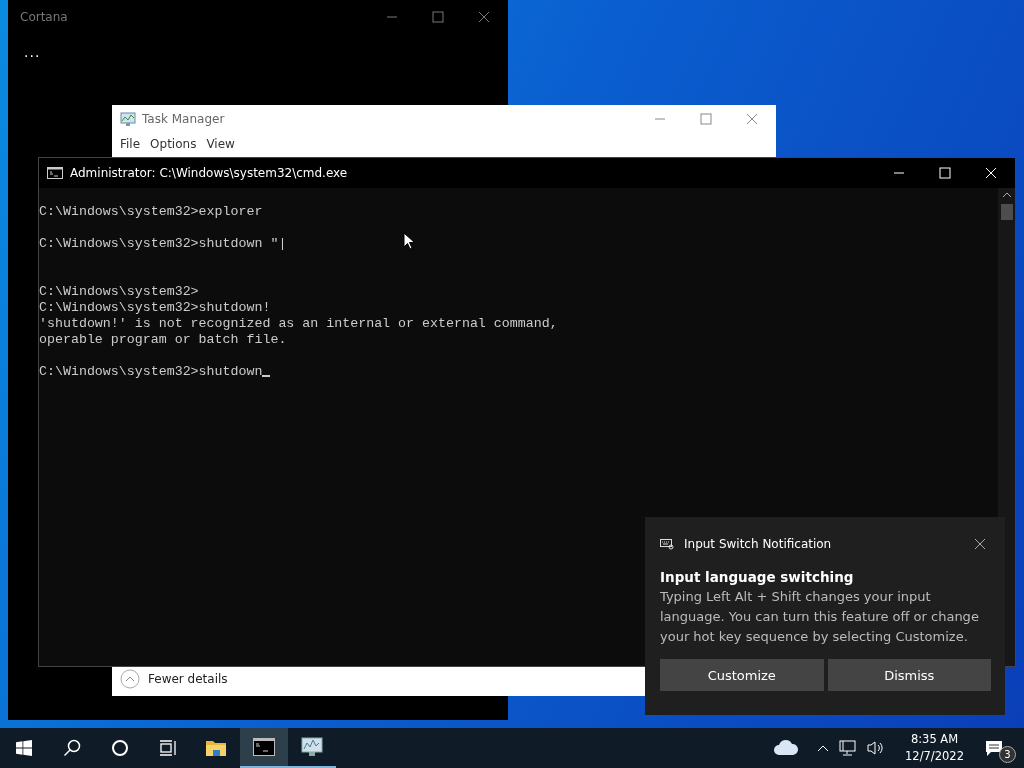 This screenshot has width=1024, height=768. Describe the element at coordinates (24, 748) in the screenshot. I see `windows-logo-icon` at that location.